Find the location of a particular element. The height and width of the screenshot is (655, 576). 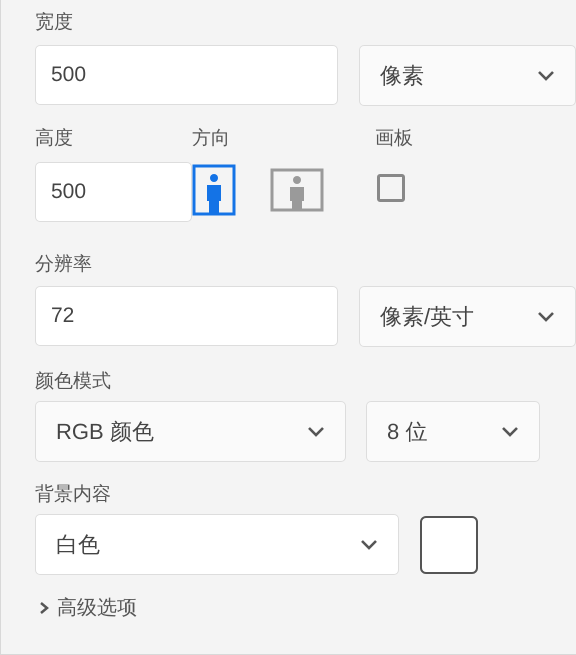

landscape-orientation-icon is located at coordinates (297, 190).